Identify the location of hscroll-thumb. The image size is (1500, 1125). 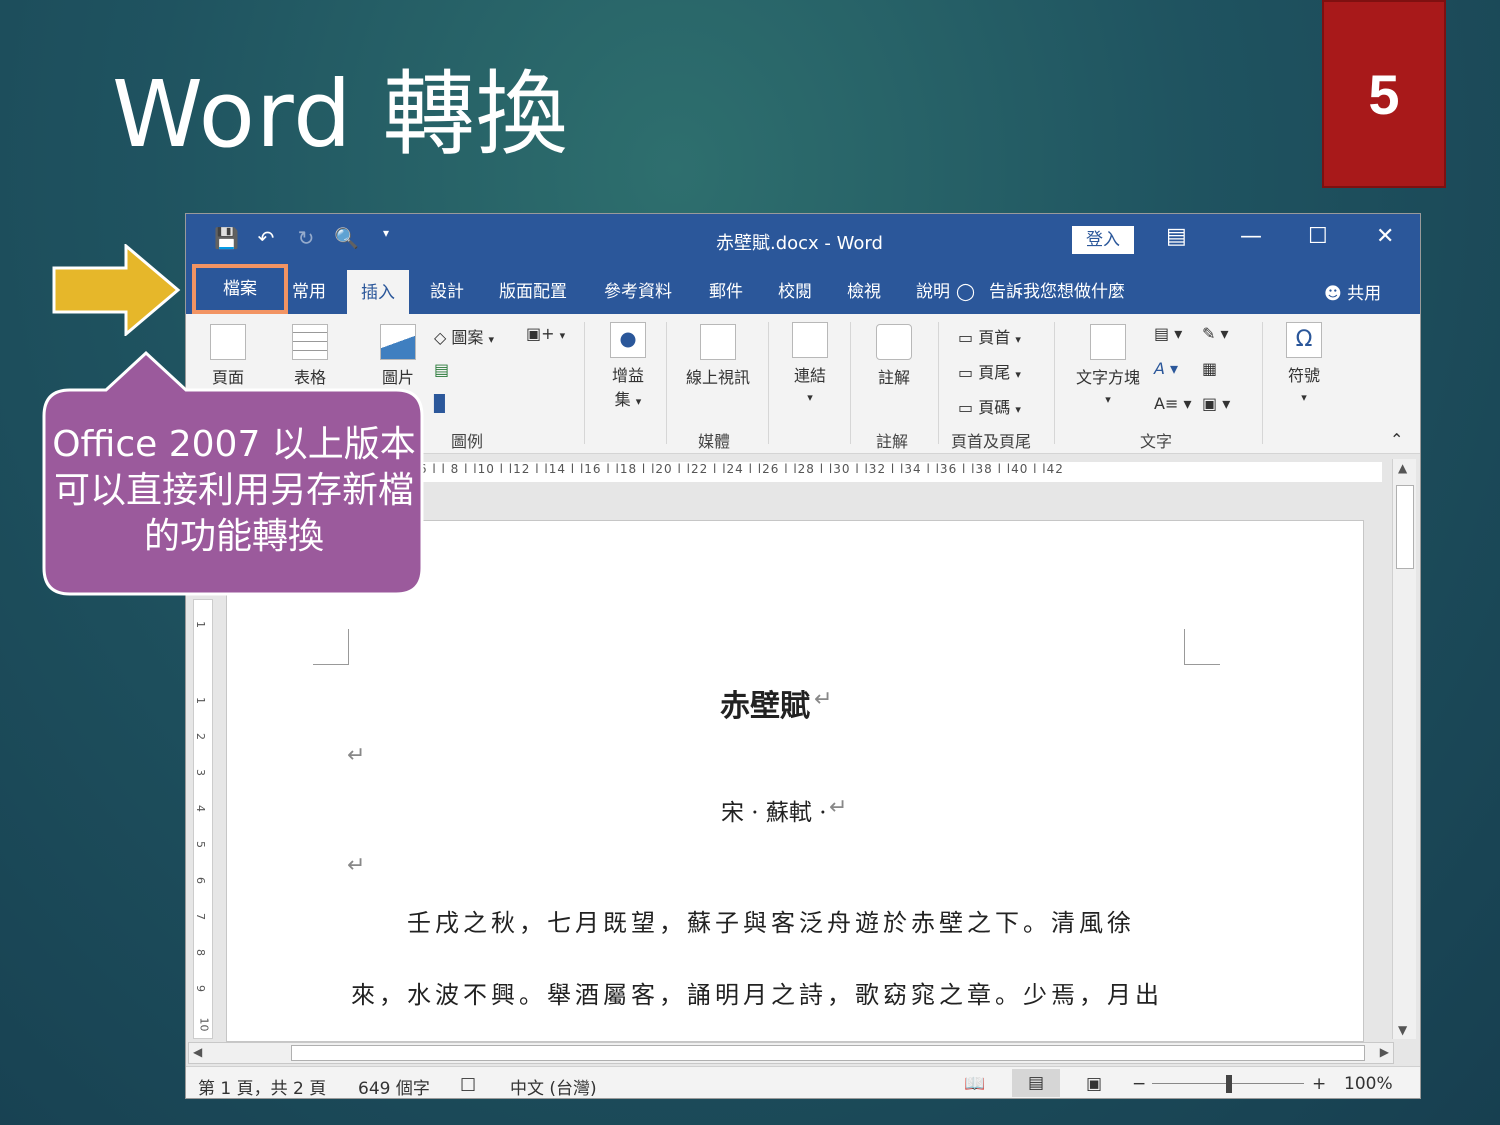
(828, 1053).